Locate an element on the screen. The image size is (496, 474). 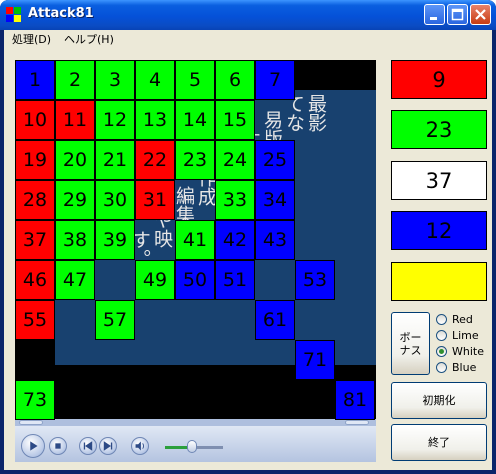
next-icon is located at coordinates (108, 446).